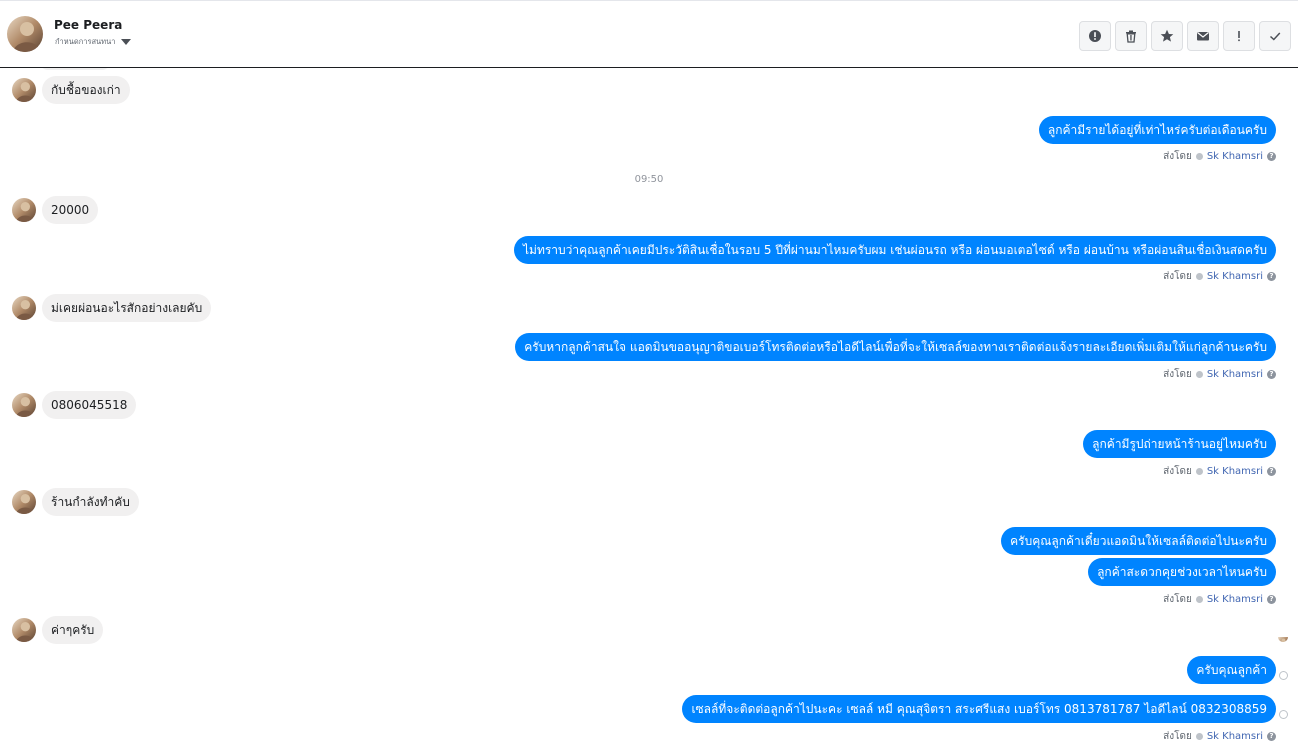 This screenshot has height=750, width=1298. I want to click on contact-name: Pee Peera, so click(88, 25).